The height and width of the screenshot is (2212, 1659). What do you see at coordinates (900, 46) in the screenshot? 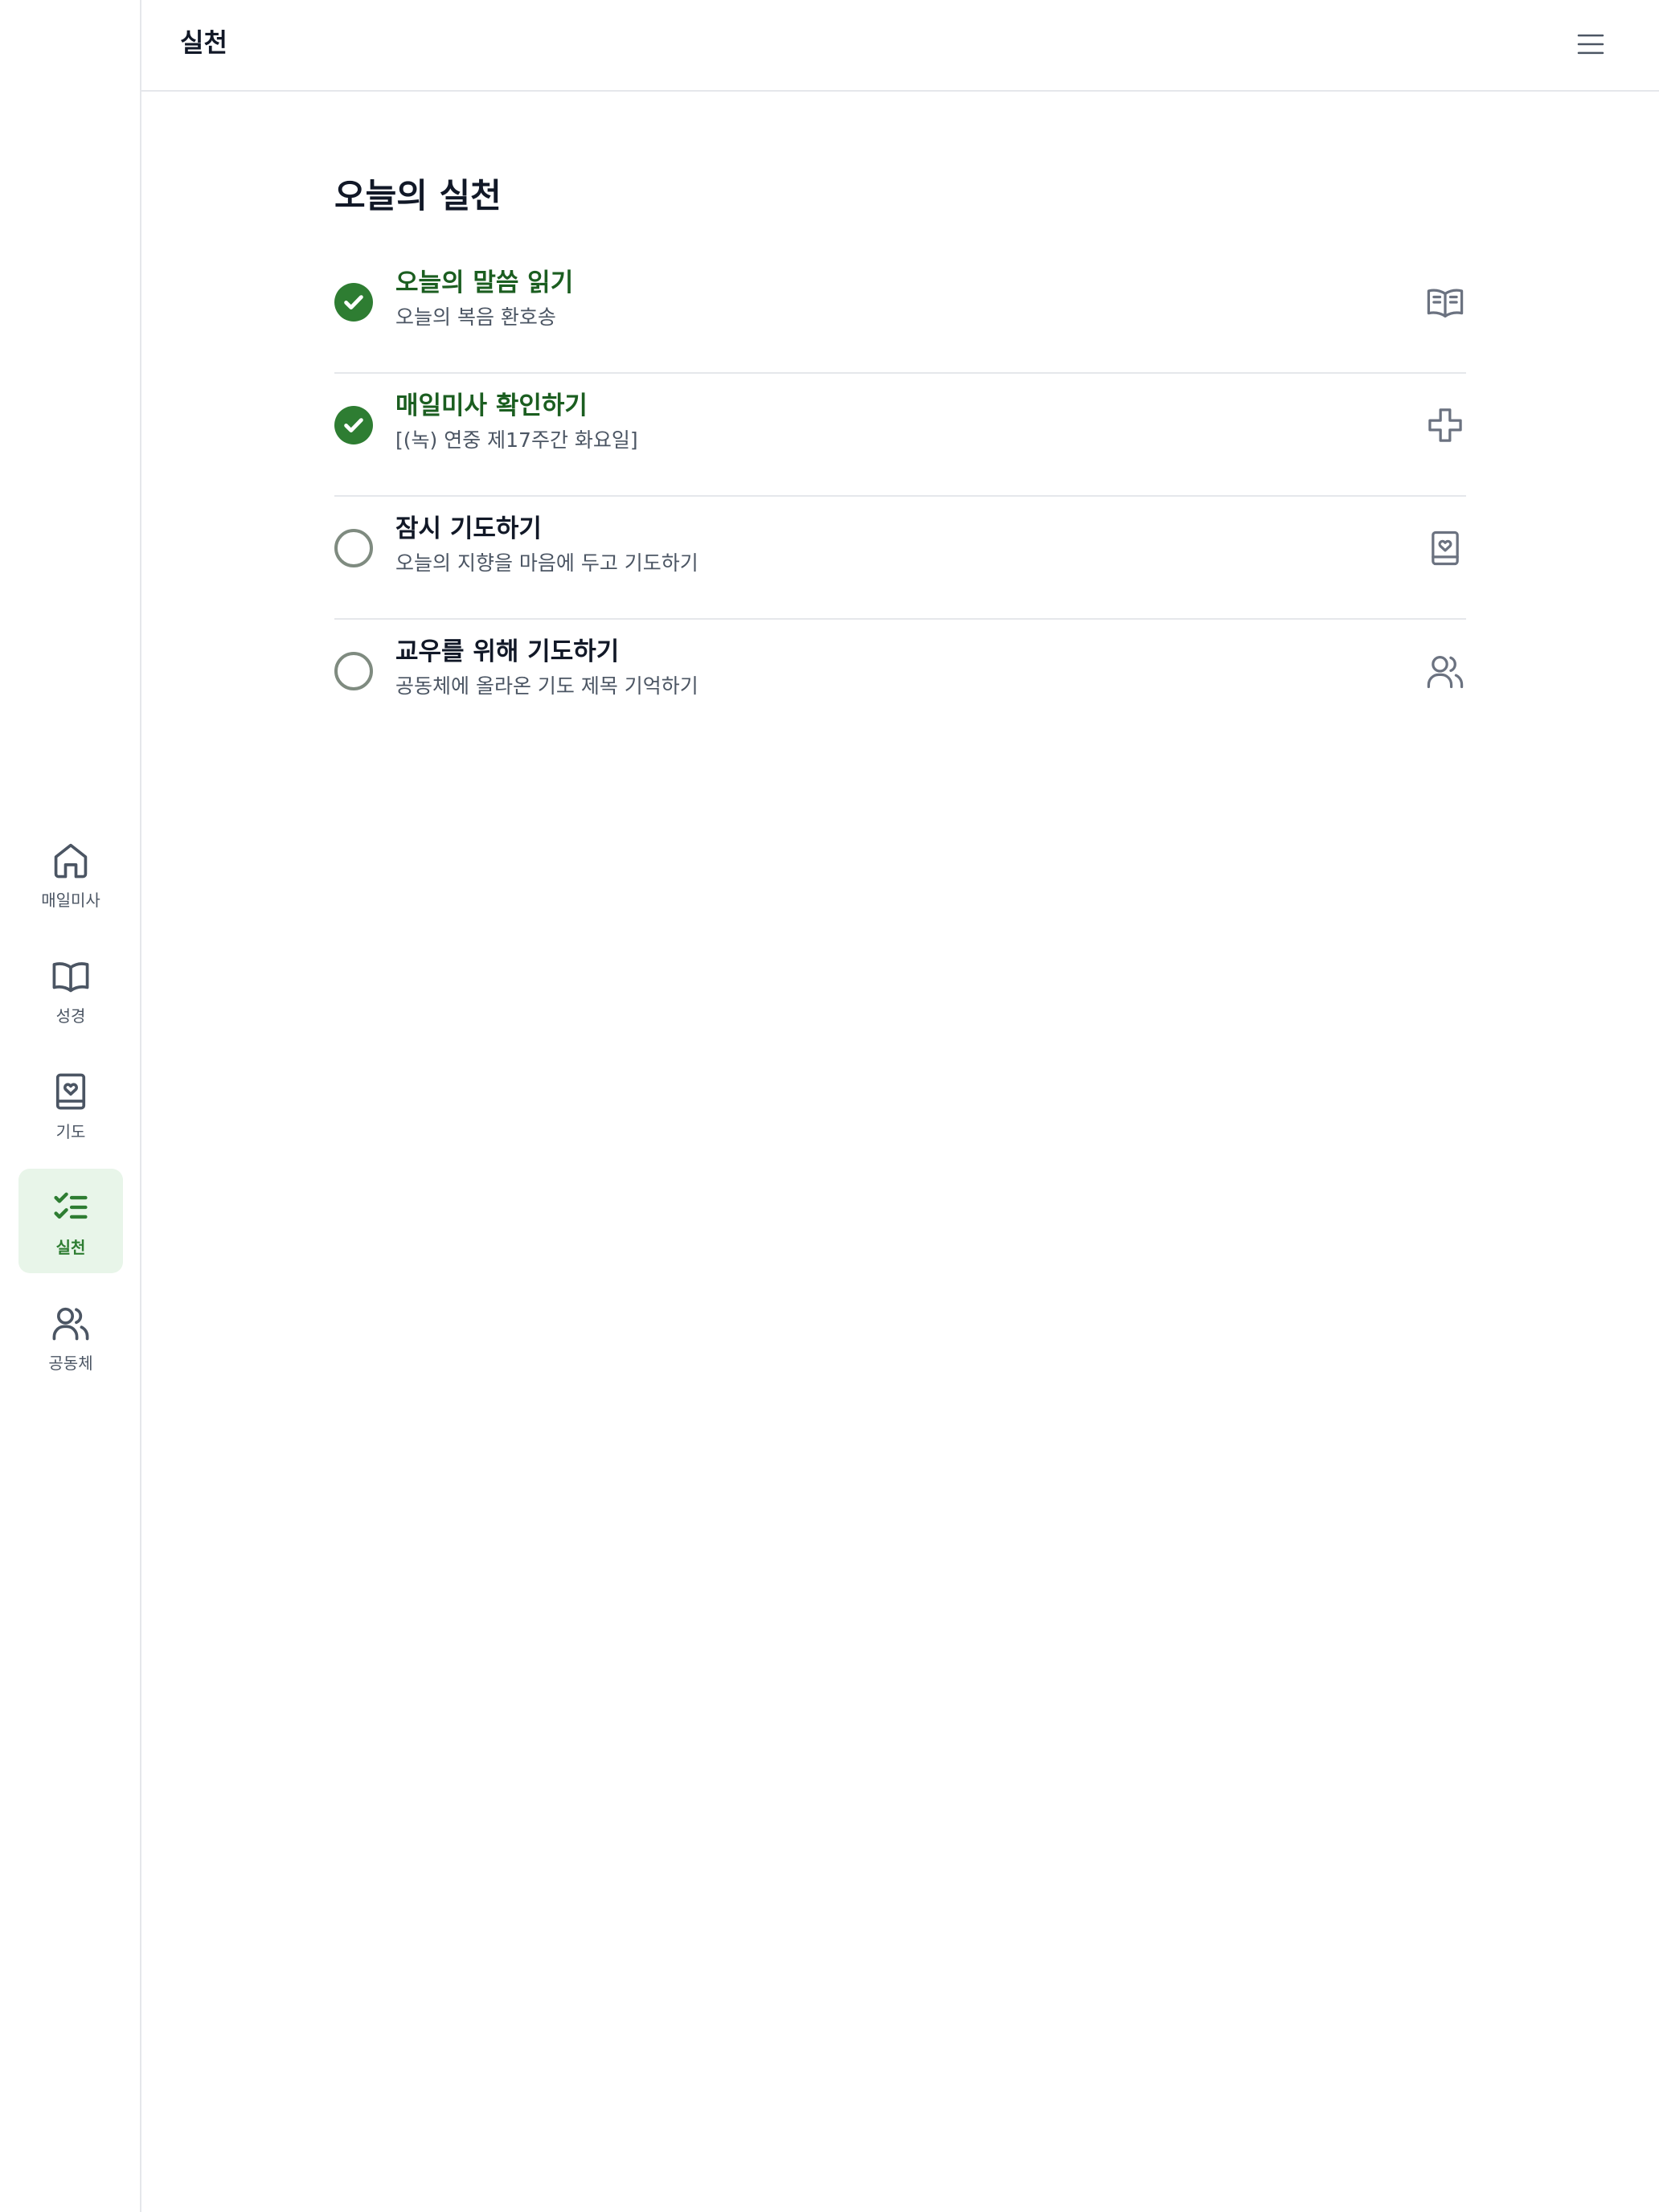
I see `top-header: 실천` at bounding box center [900, 46].